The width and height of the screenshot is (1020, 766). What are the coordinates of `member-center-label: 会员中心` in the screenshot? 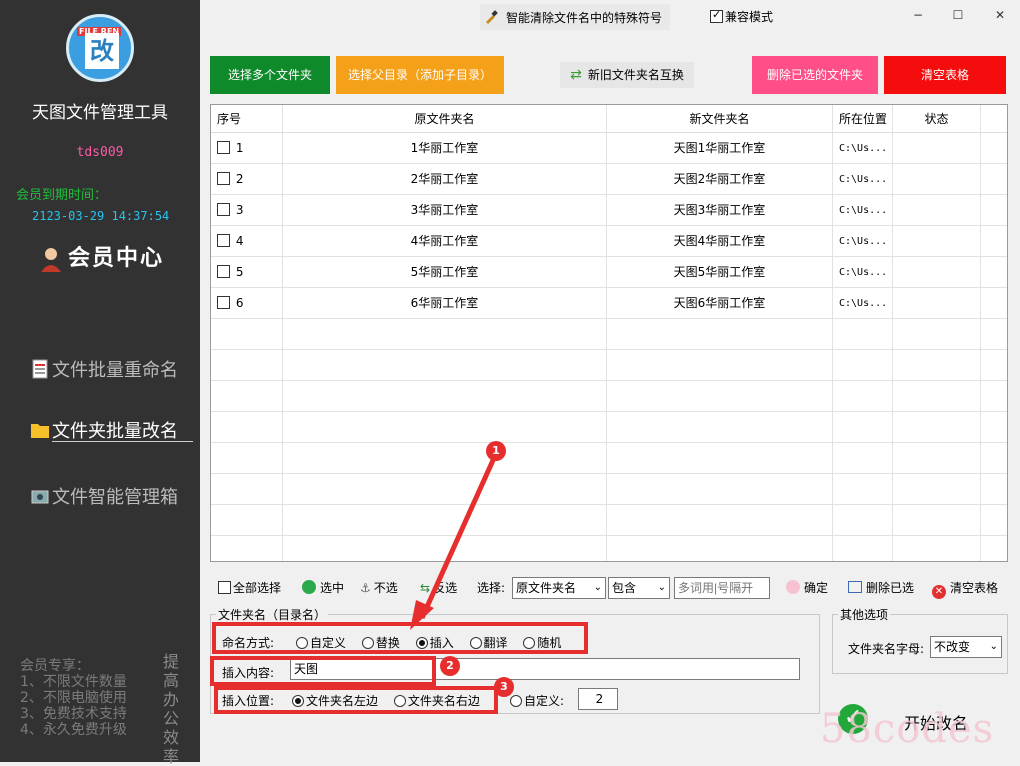 It's located at (116, 258).